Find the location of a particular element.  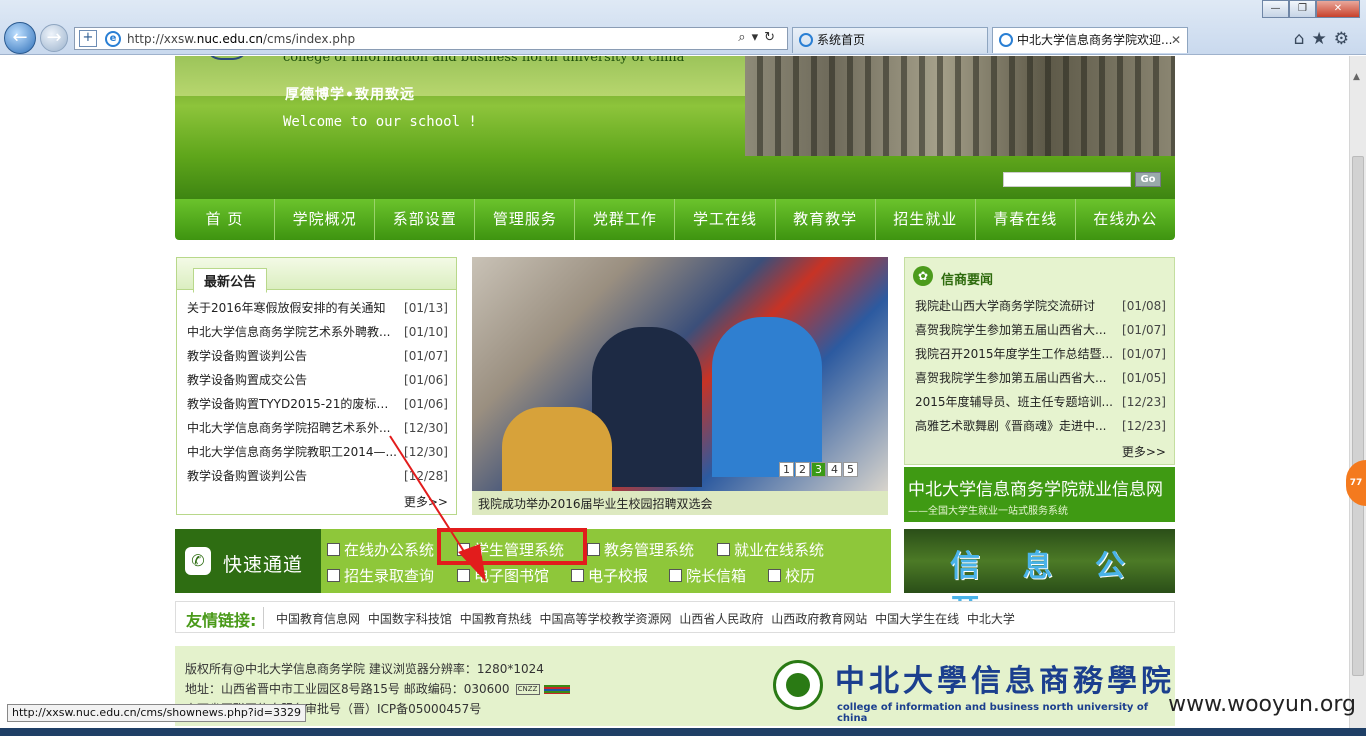

notice-item: 中北大学信息商务学院艺术系外聘教... [01/10] is located at coordinates (316, 332).